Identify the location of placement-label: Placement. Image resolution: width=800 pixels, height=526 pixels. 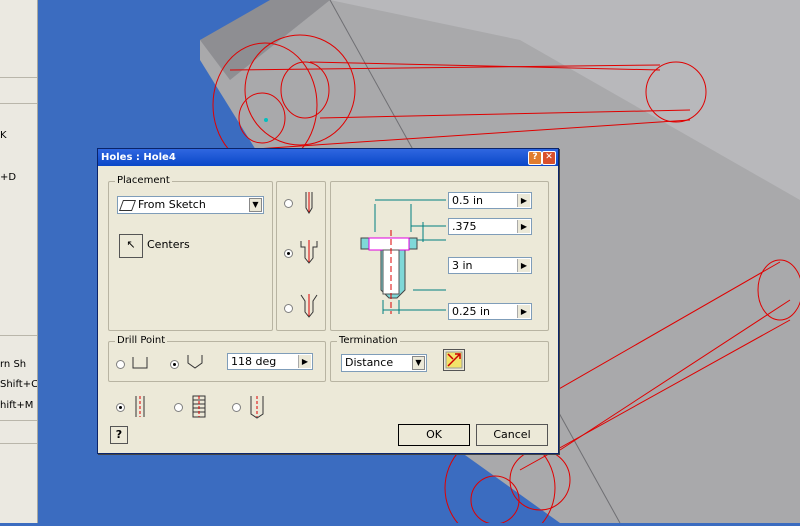
(143, 180).